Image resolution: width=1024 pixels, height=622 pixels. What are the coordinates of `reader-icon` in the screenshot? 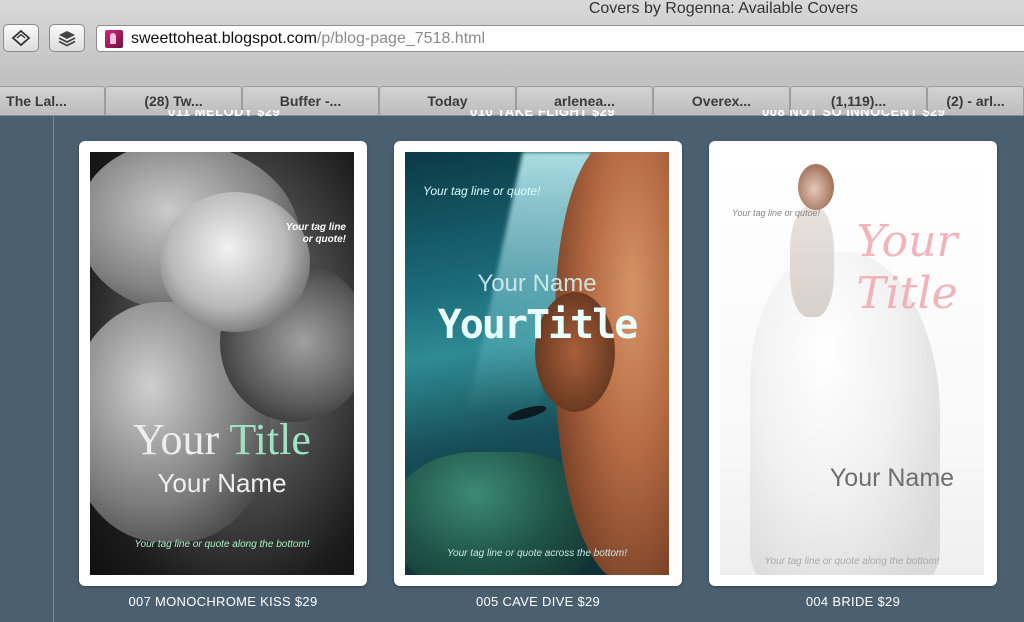 It's located at (21, 38).